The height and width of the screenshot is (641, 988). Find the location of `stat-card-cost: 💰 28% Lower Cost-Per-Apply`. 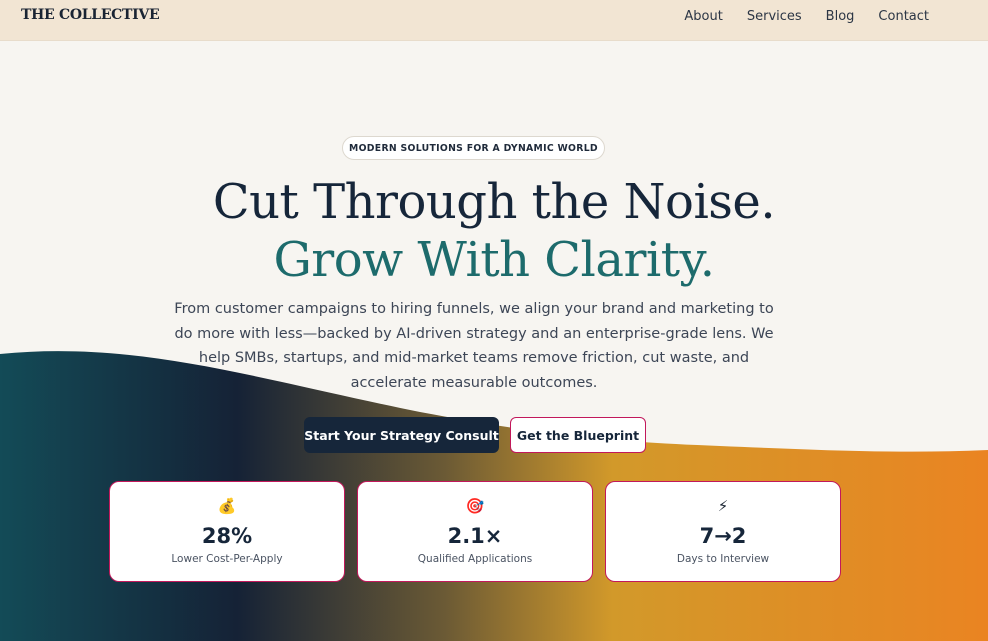

stat-card-cost: 💰 28% Lower Cost-Per-Apply is located at coordinates (227, 531).